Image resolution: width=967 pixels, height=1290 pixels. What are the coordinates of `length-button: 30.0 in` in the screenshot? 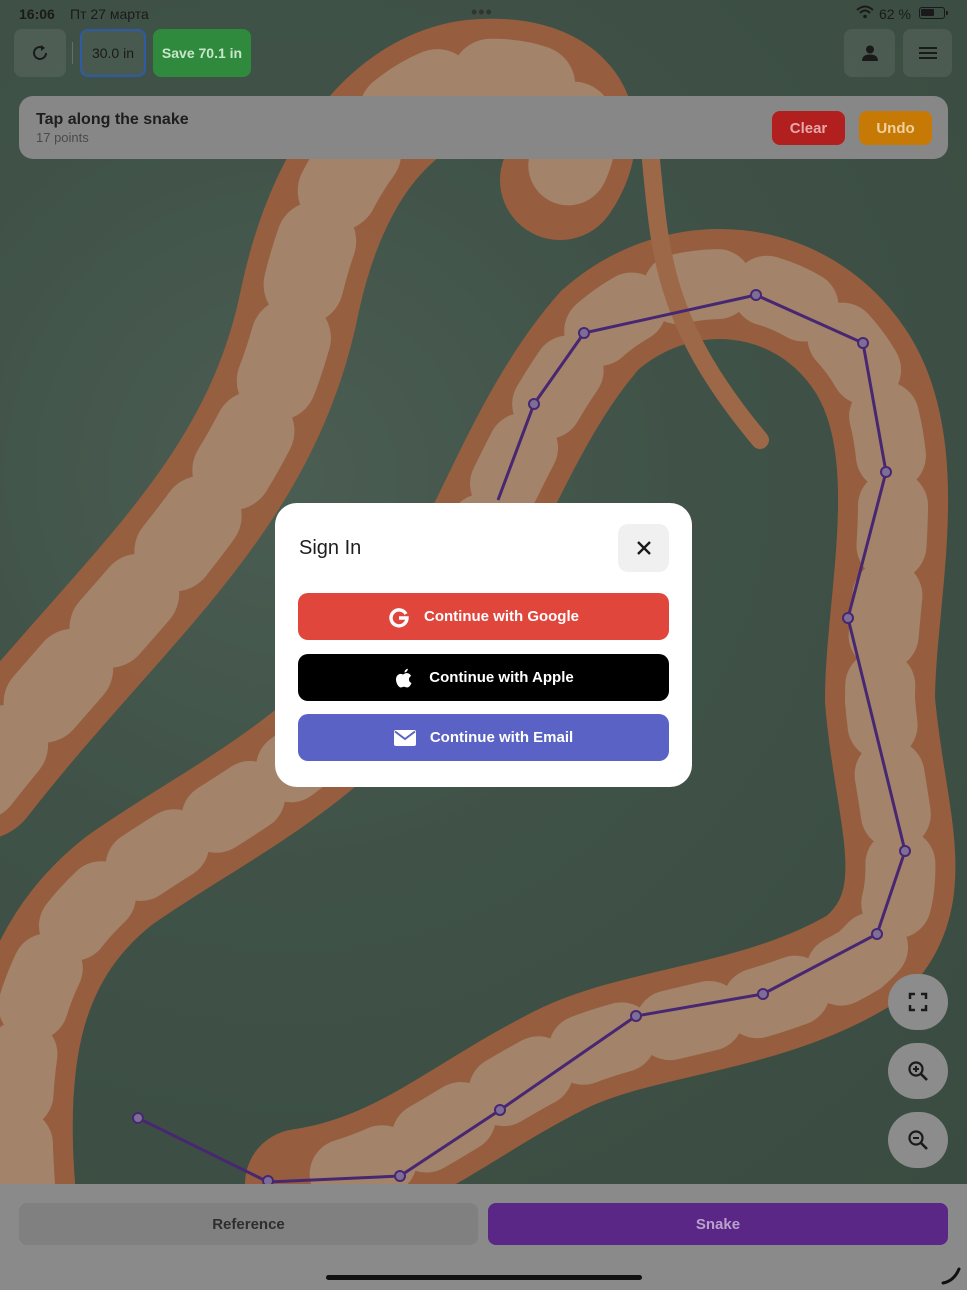 It's located at (113, 53).